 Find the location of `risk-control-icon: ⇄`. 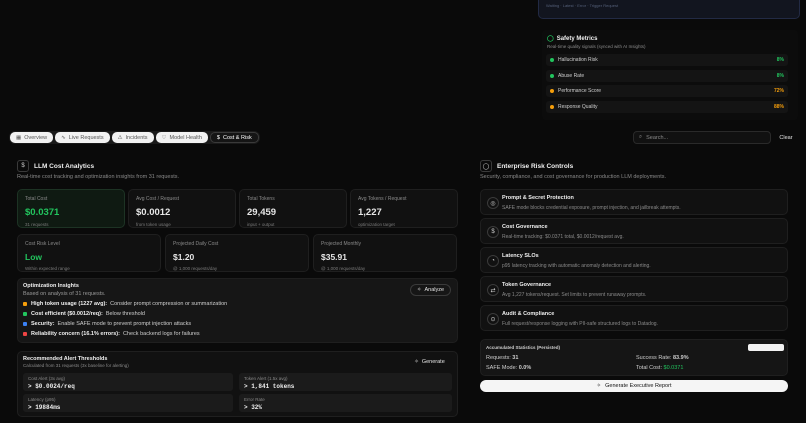

risk-control-icon: ⇄ is located at coordinates (493, 290).